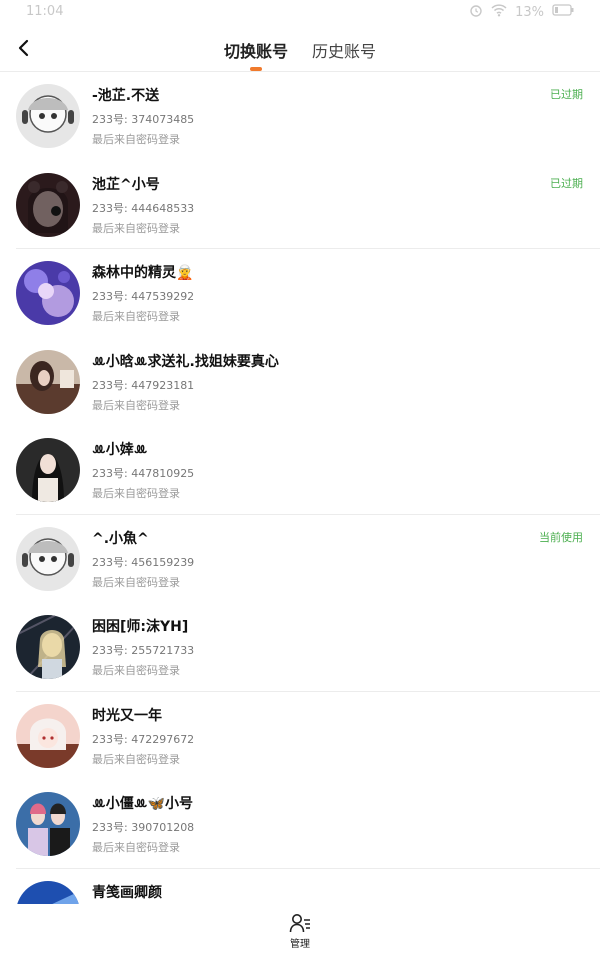  I want to click on account-id: 233号: 255721733, so click(143, 650).